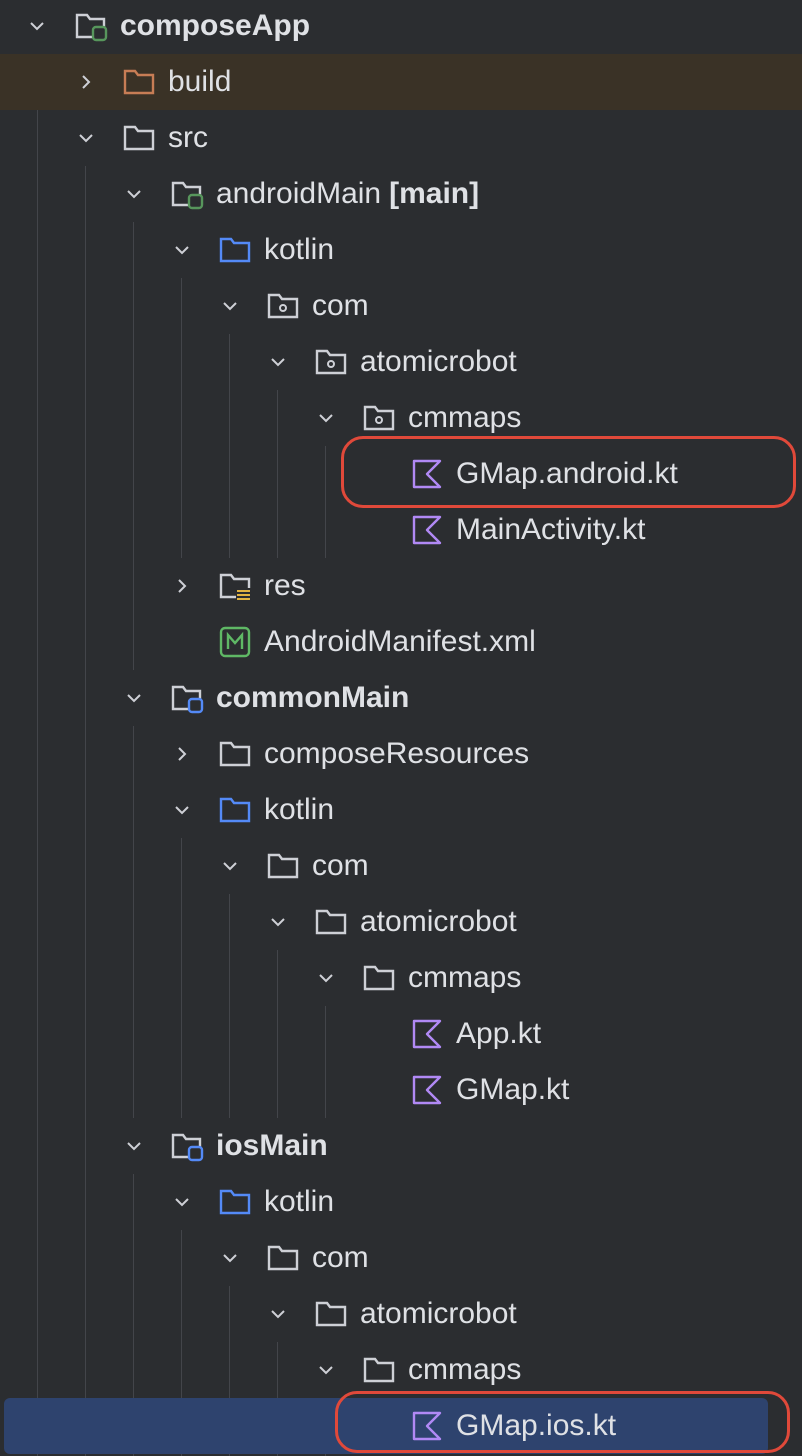 This screenshot has height=1456, width=802. What do you see at coordinates (139, 82) in the screenshot?
I see `excluded-folder-icon` at bounding box center [139, 82].